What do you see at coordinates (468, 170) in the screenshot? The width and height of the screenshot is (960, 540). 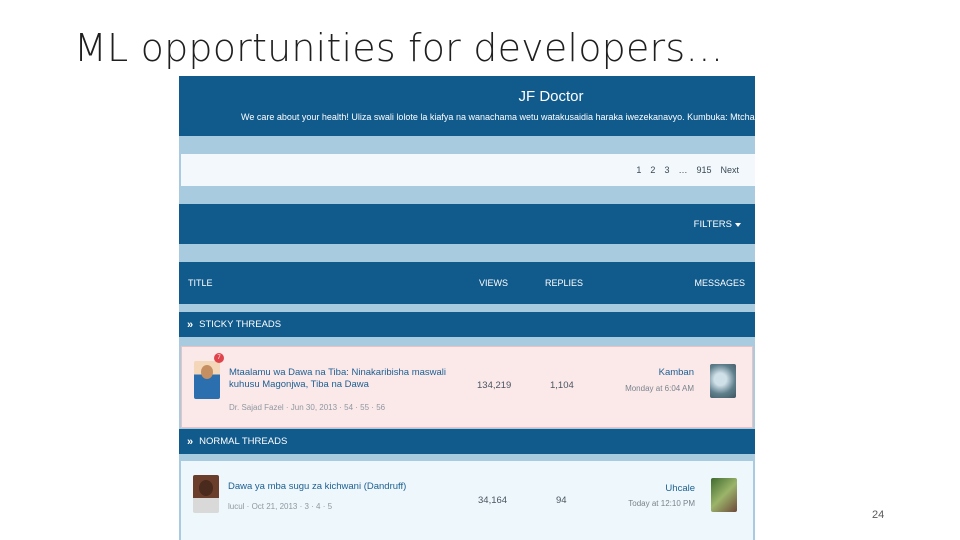 I see `pagination-bar: 1 2 3 … 915 Next` at bounding box center [468, 170].